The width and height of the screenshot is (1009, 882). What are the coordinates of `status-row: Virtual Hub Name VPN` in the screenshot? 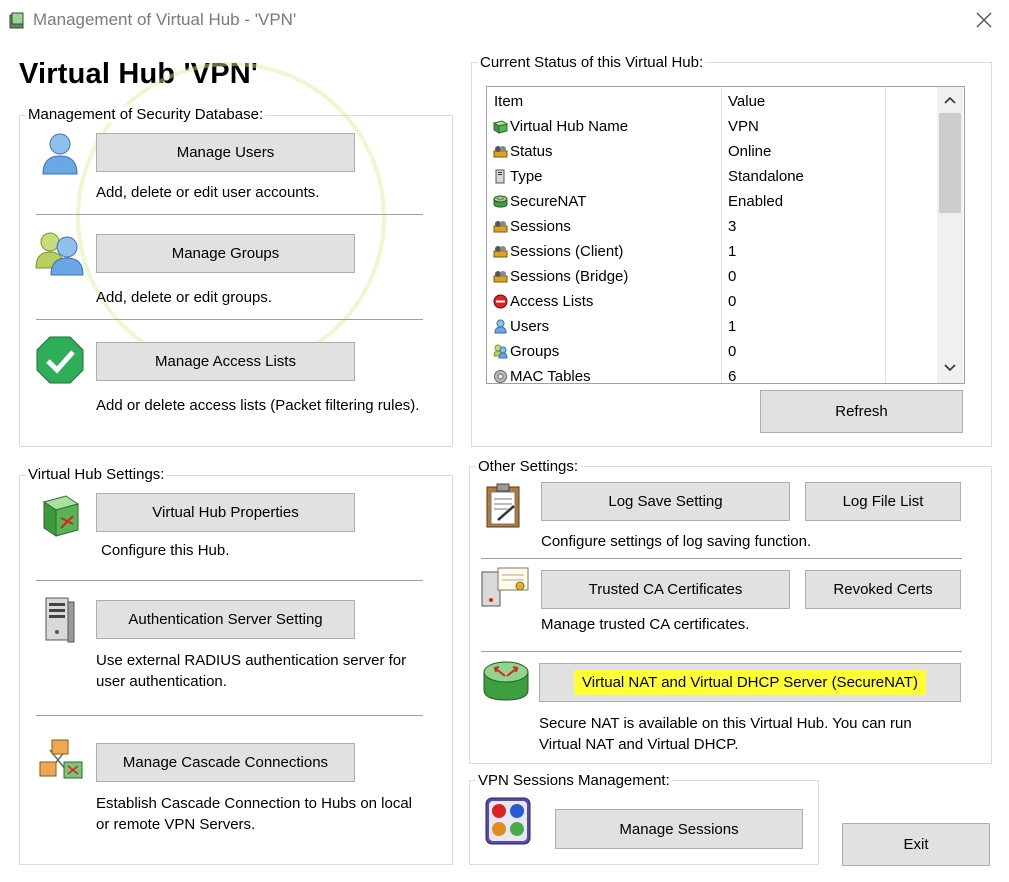 It's located at (712, 126).